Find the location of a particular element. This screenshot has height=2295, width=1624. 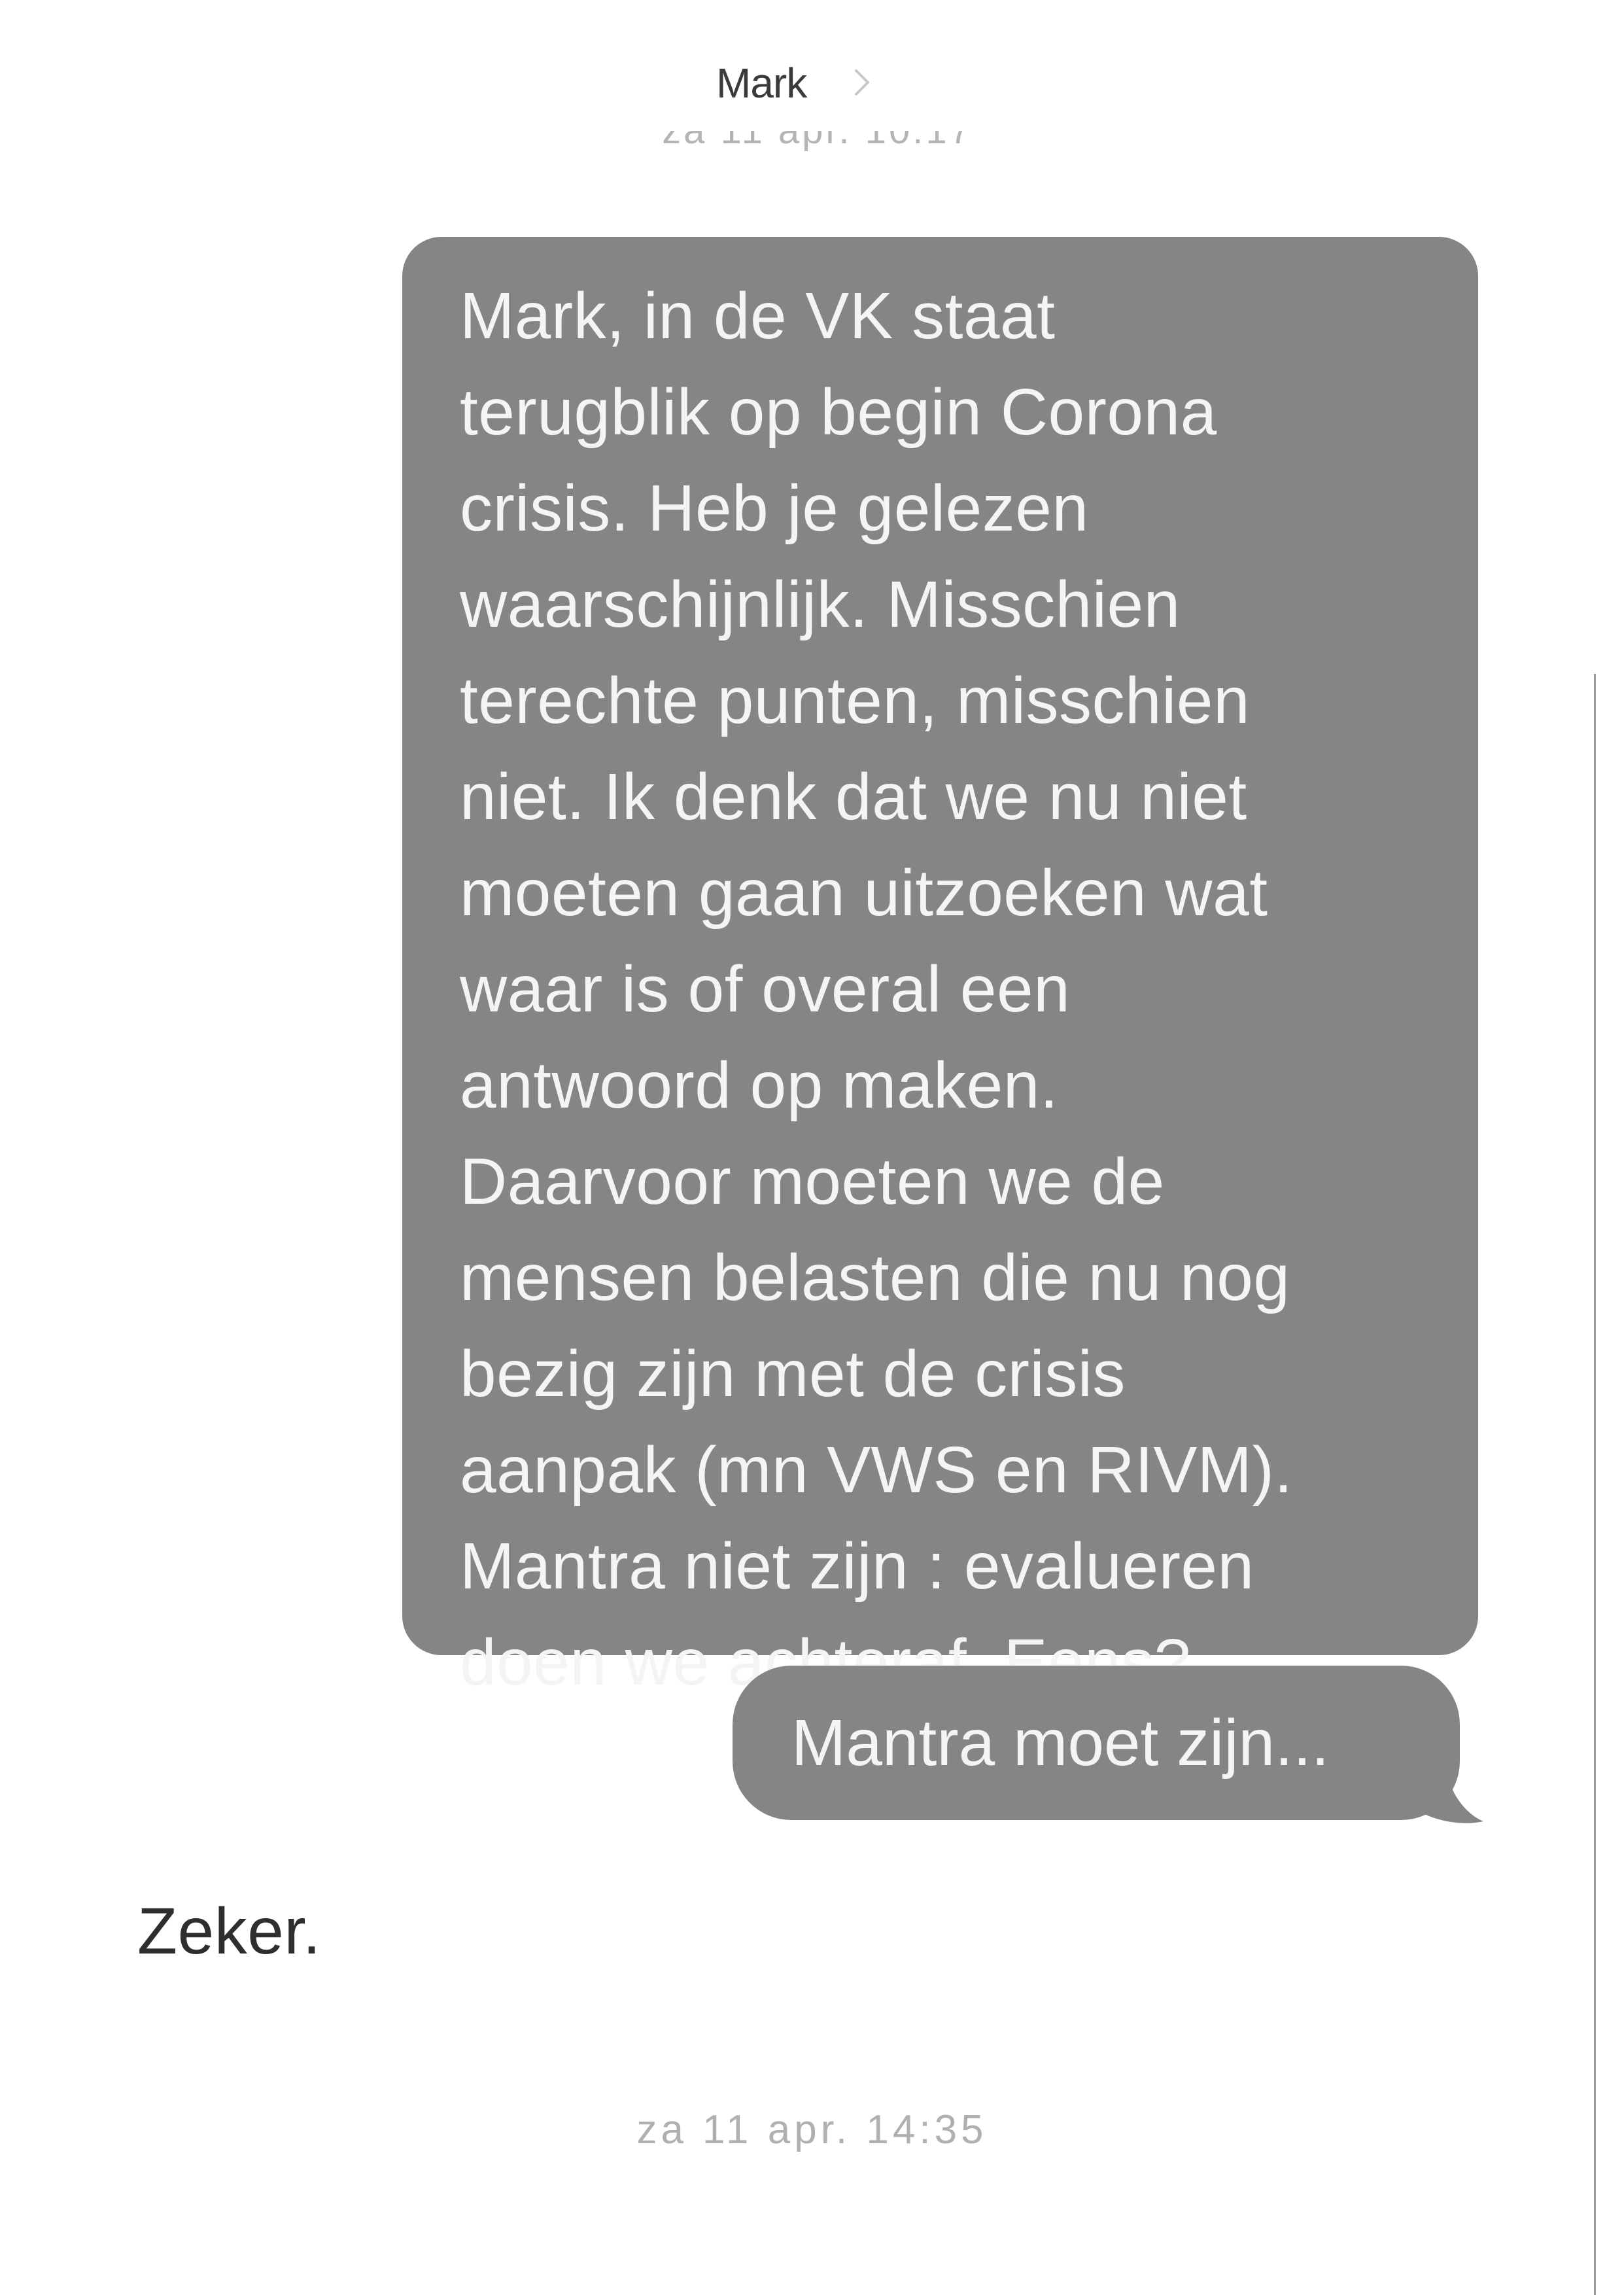

timestamp-top: za 11 apr. 10:17 is located at coordinates (817, 150).